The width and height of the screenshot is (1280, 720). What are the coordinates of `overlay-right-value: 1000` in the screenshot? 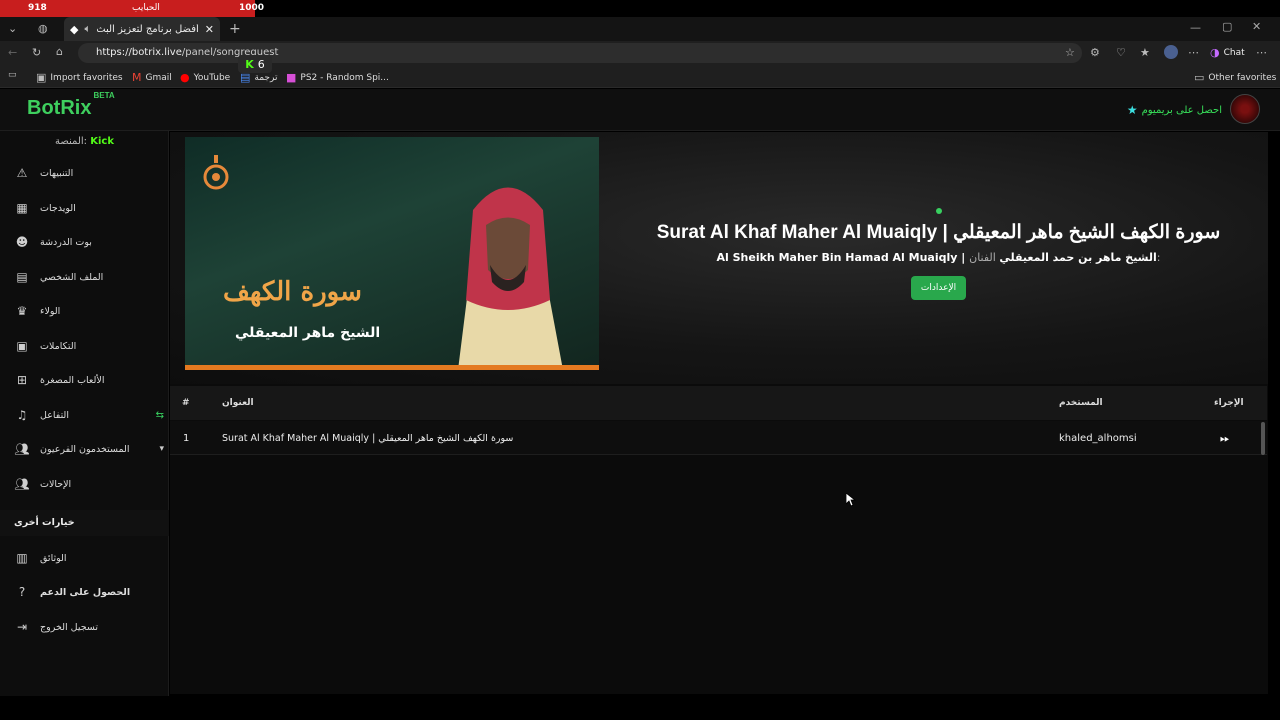 It's located at (252, 8).